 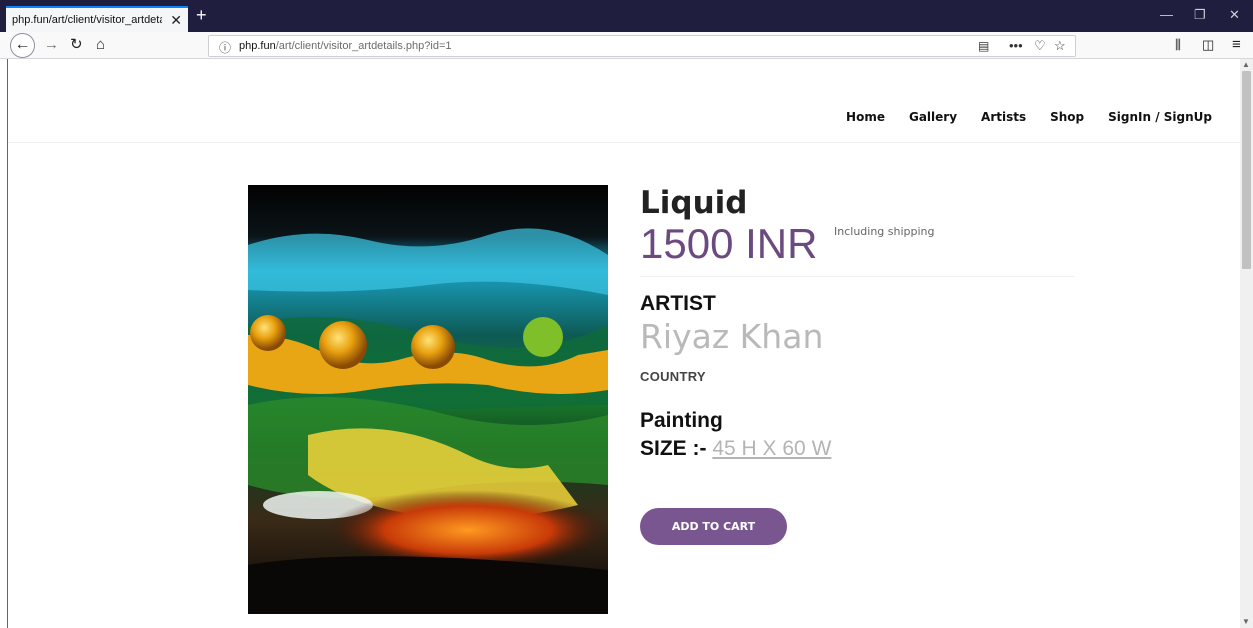 What do you see at coordinates (673, 448) in the screenshot?
I see `size-label: SIZE :-` at bounding box center [673, 448].